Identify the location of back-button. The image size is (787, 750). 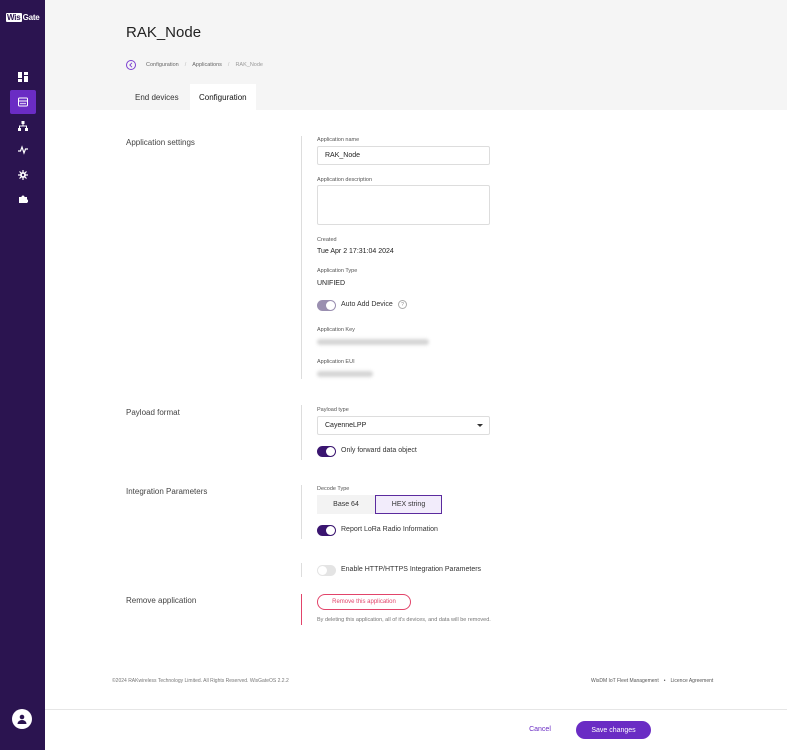
(131, 65).